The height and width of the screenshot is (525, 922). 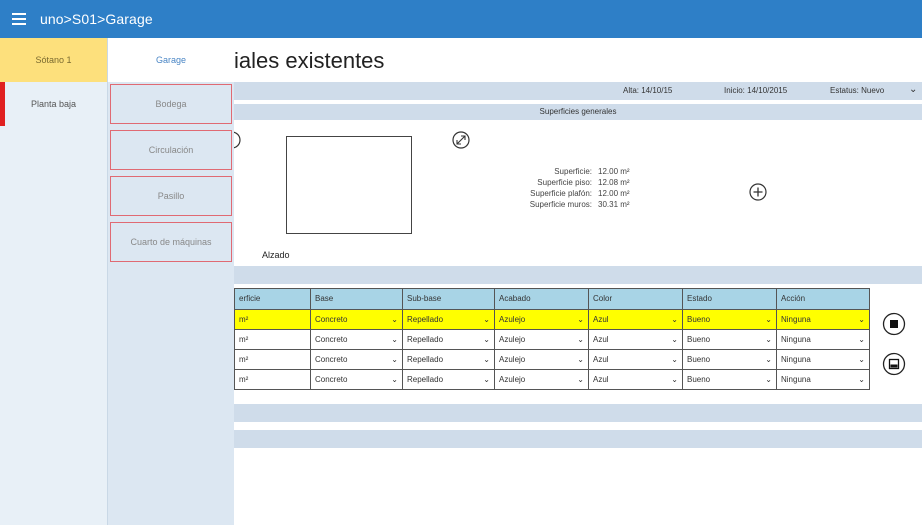 I want to click on level-label: Sótano 1, so click(x=53, y=60).